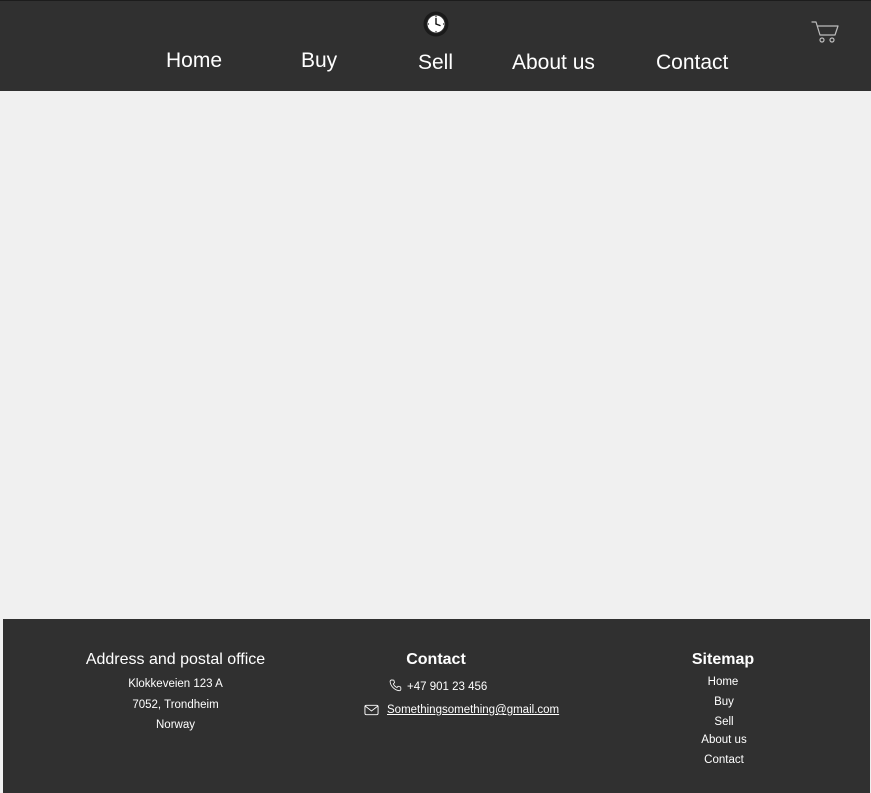  Describe the element at coordinates (724, 722) in the screenshot. I see `sitemap-sell: Sell` at that location.